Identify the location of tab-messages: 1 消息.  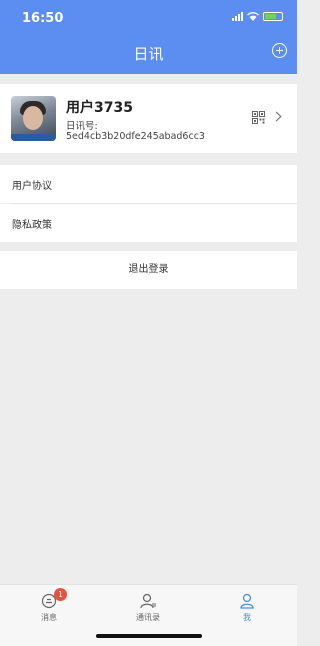
(49, 605).